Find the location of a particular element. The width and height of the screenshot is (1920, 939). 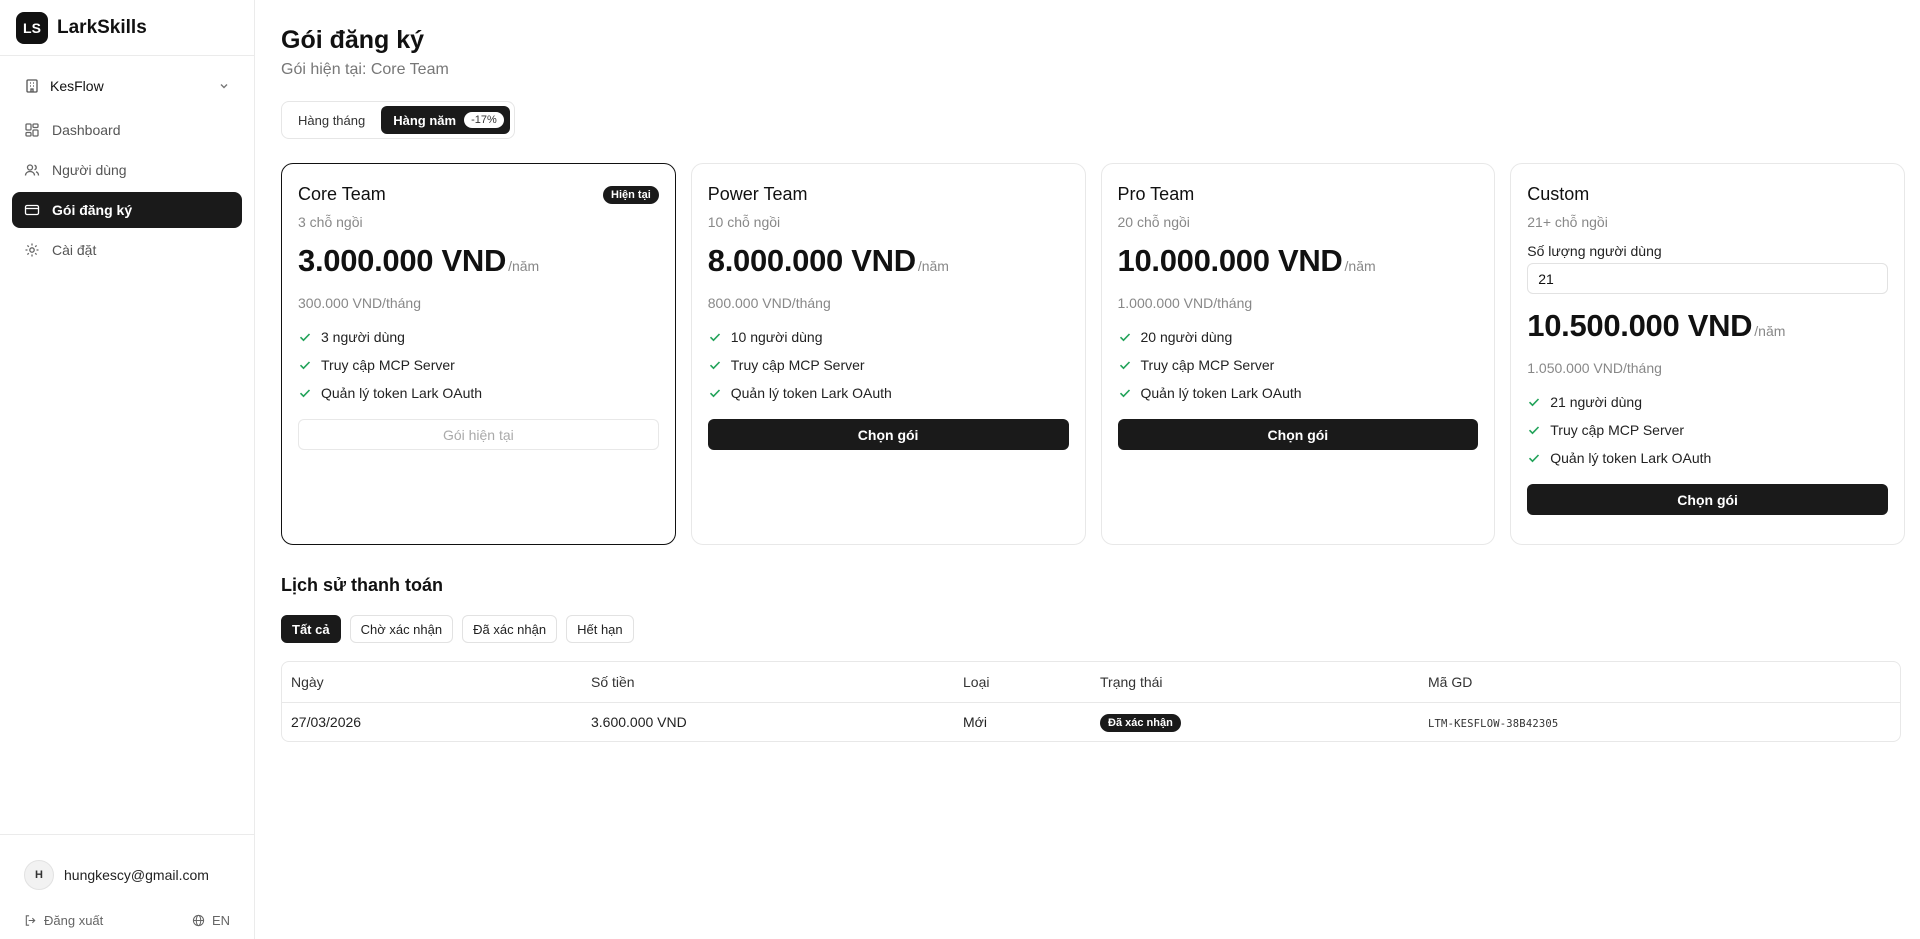

brand: LS LarkSkills is located at coordinates (127, 28).